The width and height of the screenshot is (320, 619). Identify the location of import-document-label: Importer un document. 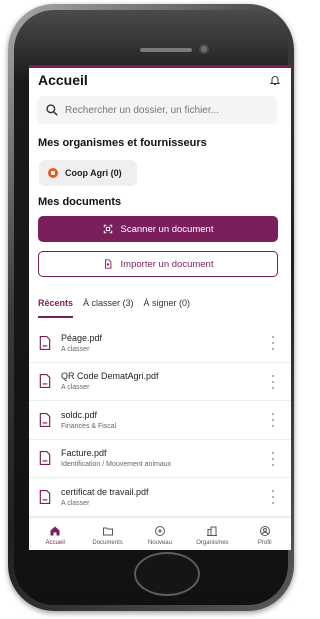
(167, 264).